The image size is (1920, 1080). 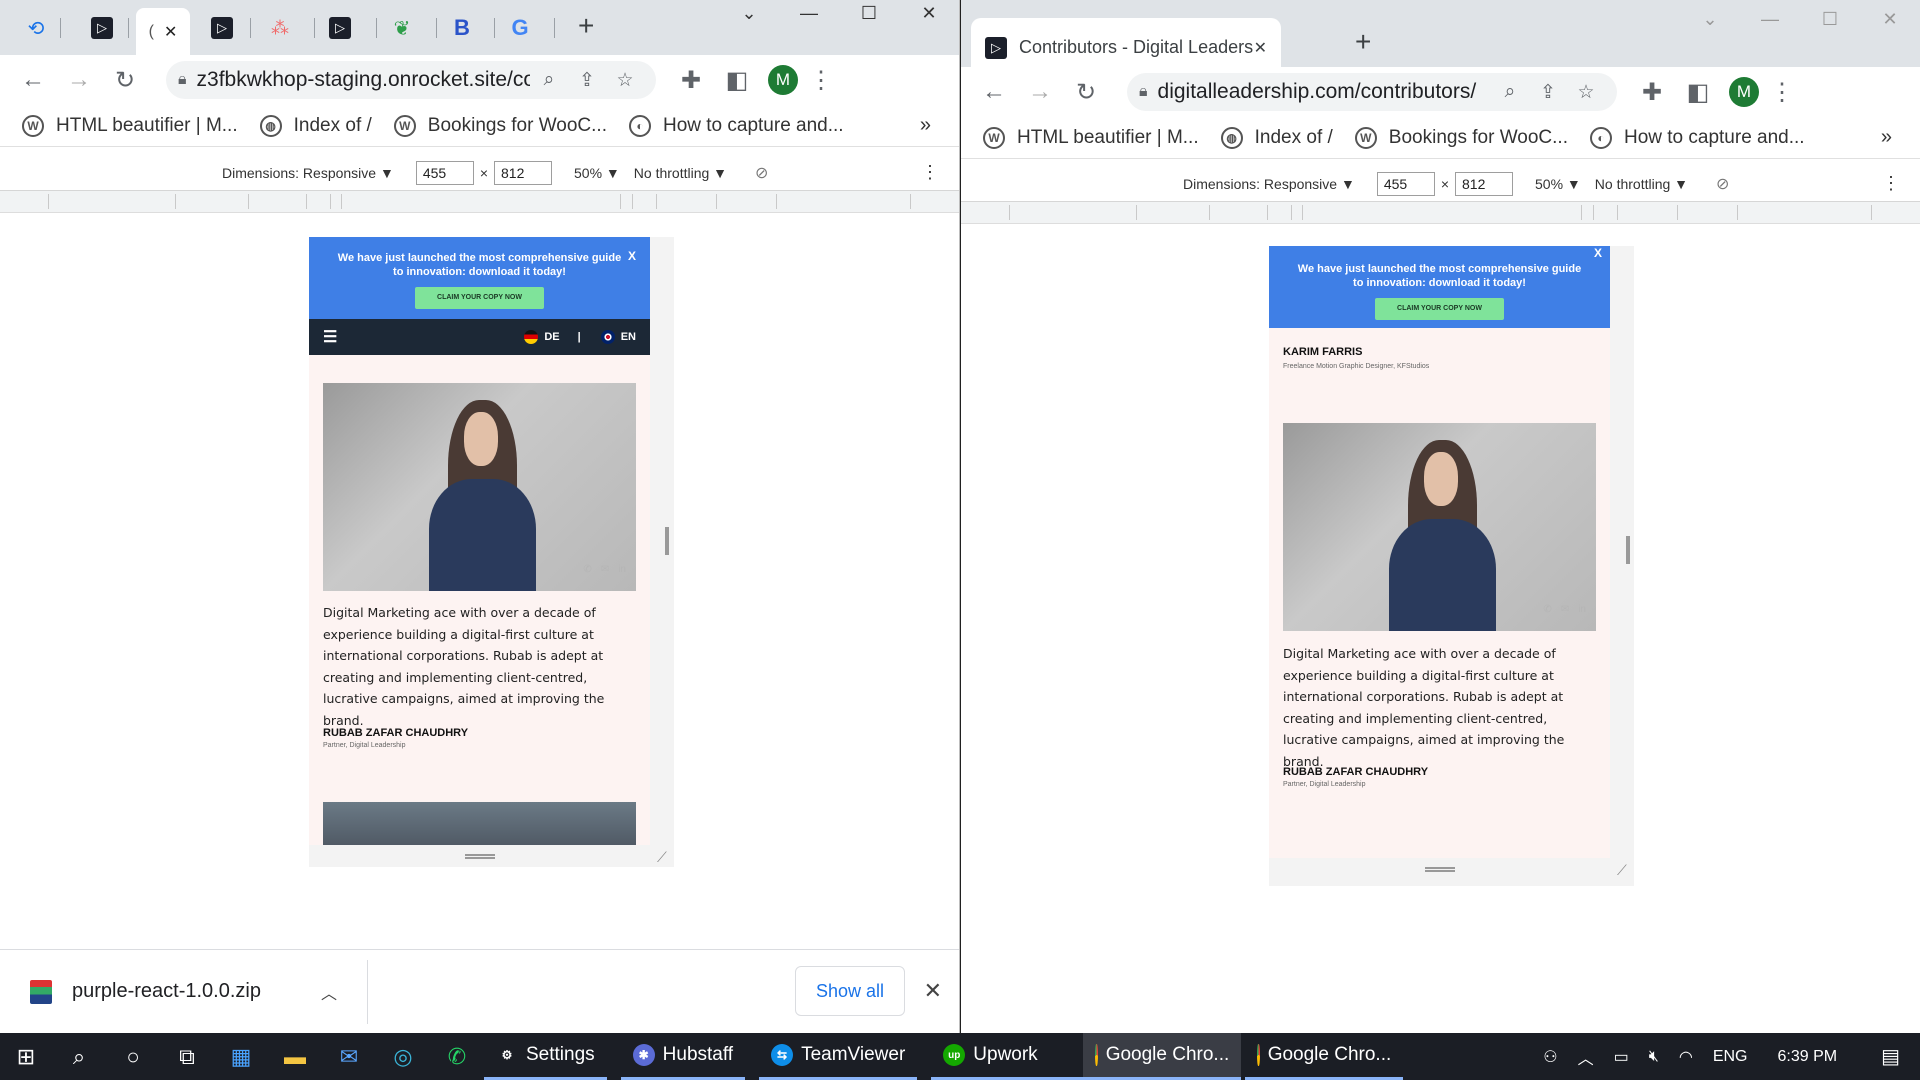 I want to click on store-icon: ▦, so click(x=241, y=1057).